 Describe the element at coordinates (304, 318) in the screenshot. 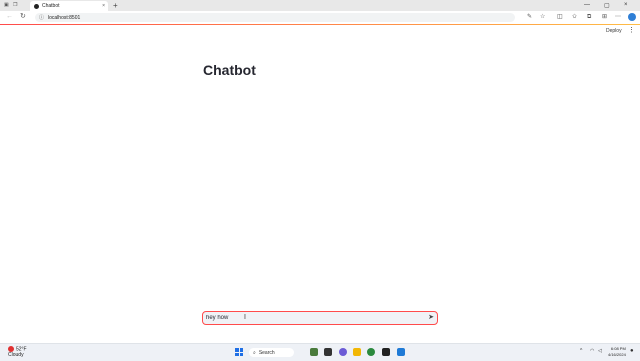

I see `chat-input` at that location.